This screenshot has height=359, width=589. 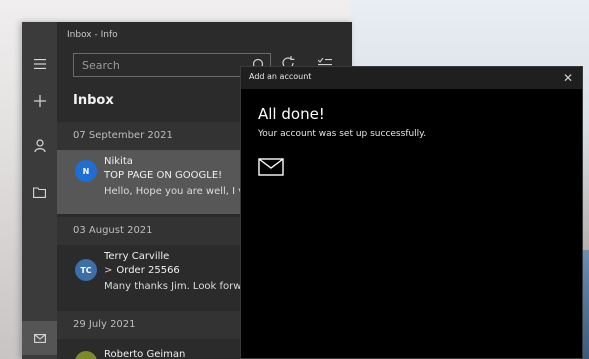 I want to click on avatar, so click(x=86, y=355).